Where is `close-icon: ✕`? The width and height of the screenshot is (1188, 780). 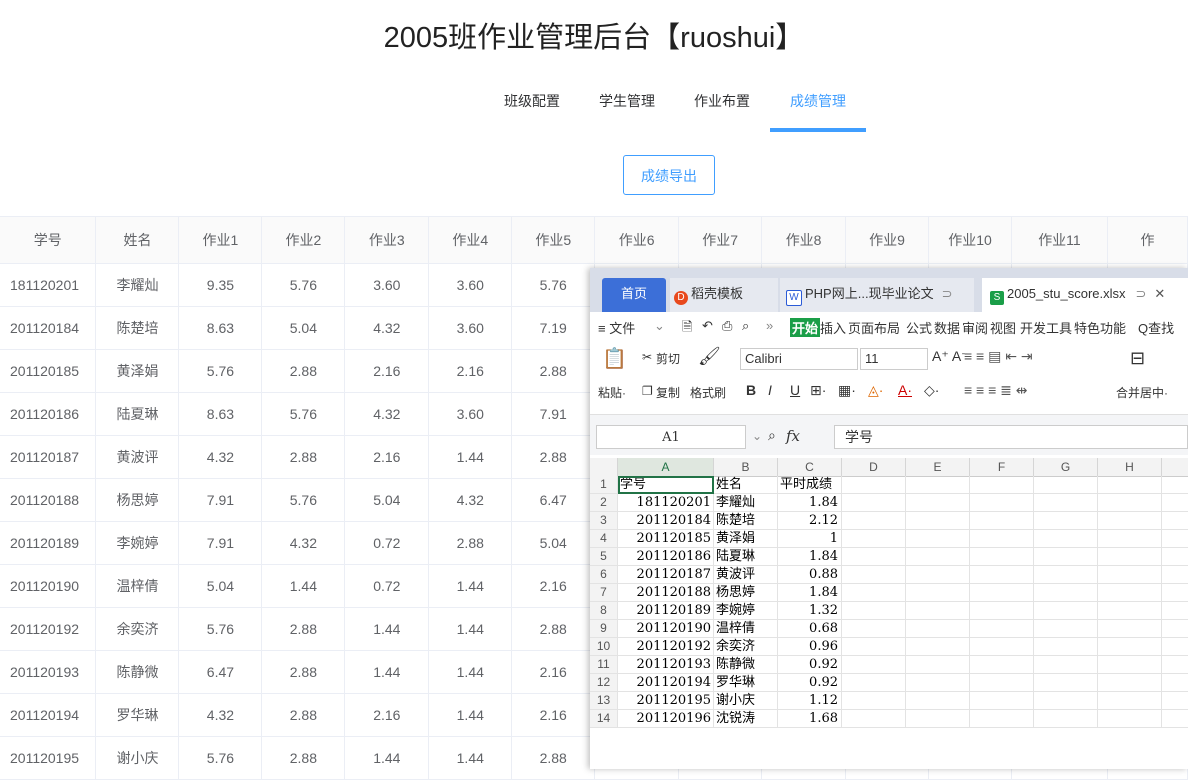
close-icon: ✕ is located at coordinates (1159, 293).